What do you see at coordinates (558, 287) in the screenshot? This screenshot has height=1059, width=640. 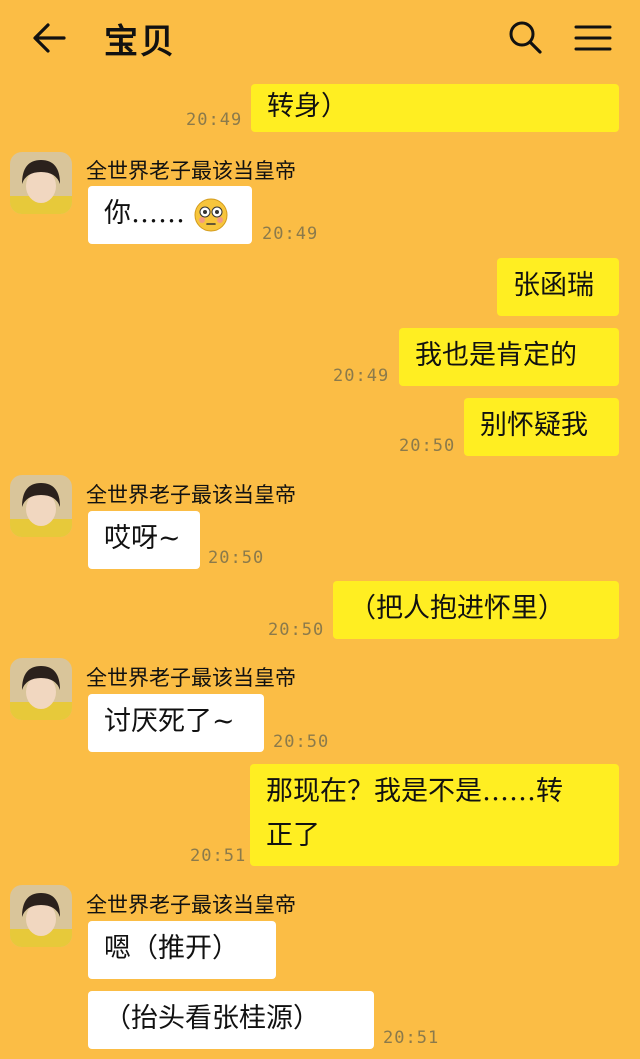 I see `outgoing-message: 张函瑞` at bounding box center [558, 287].